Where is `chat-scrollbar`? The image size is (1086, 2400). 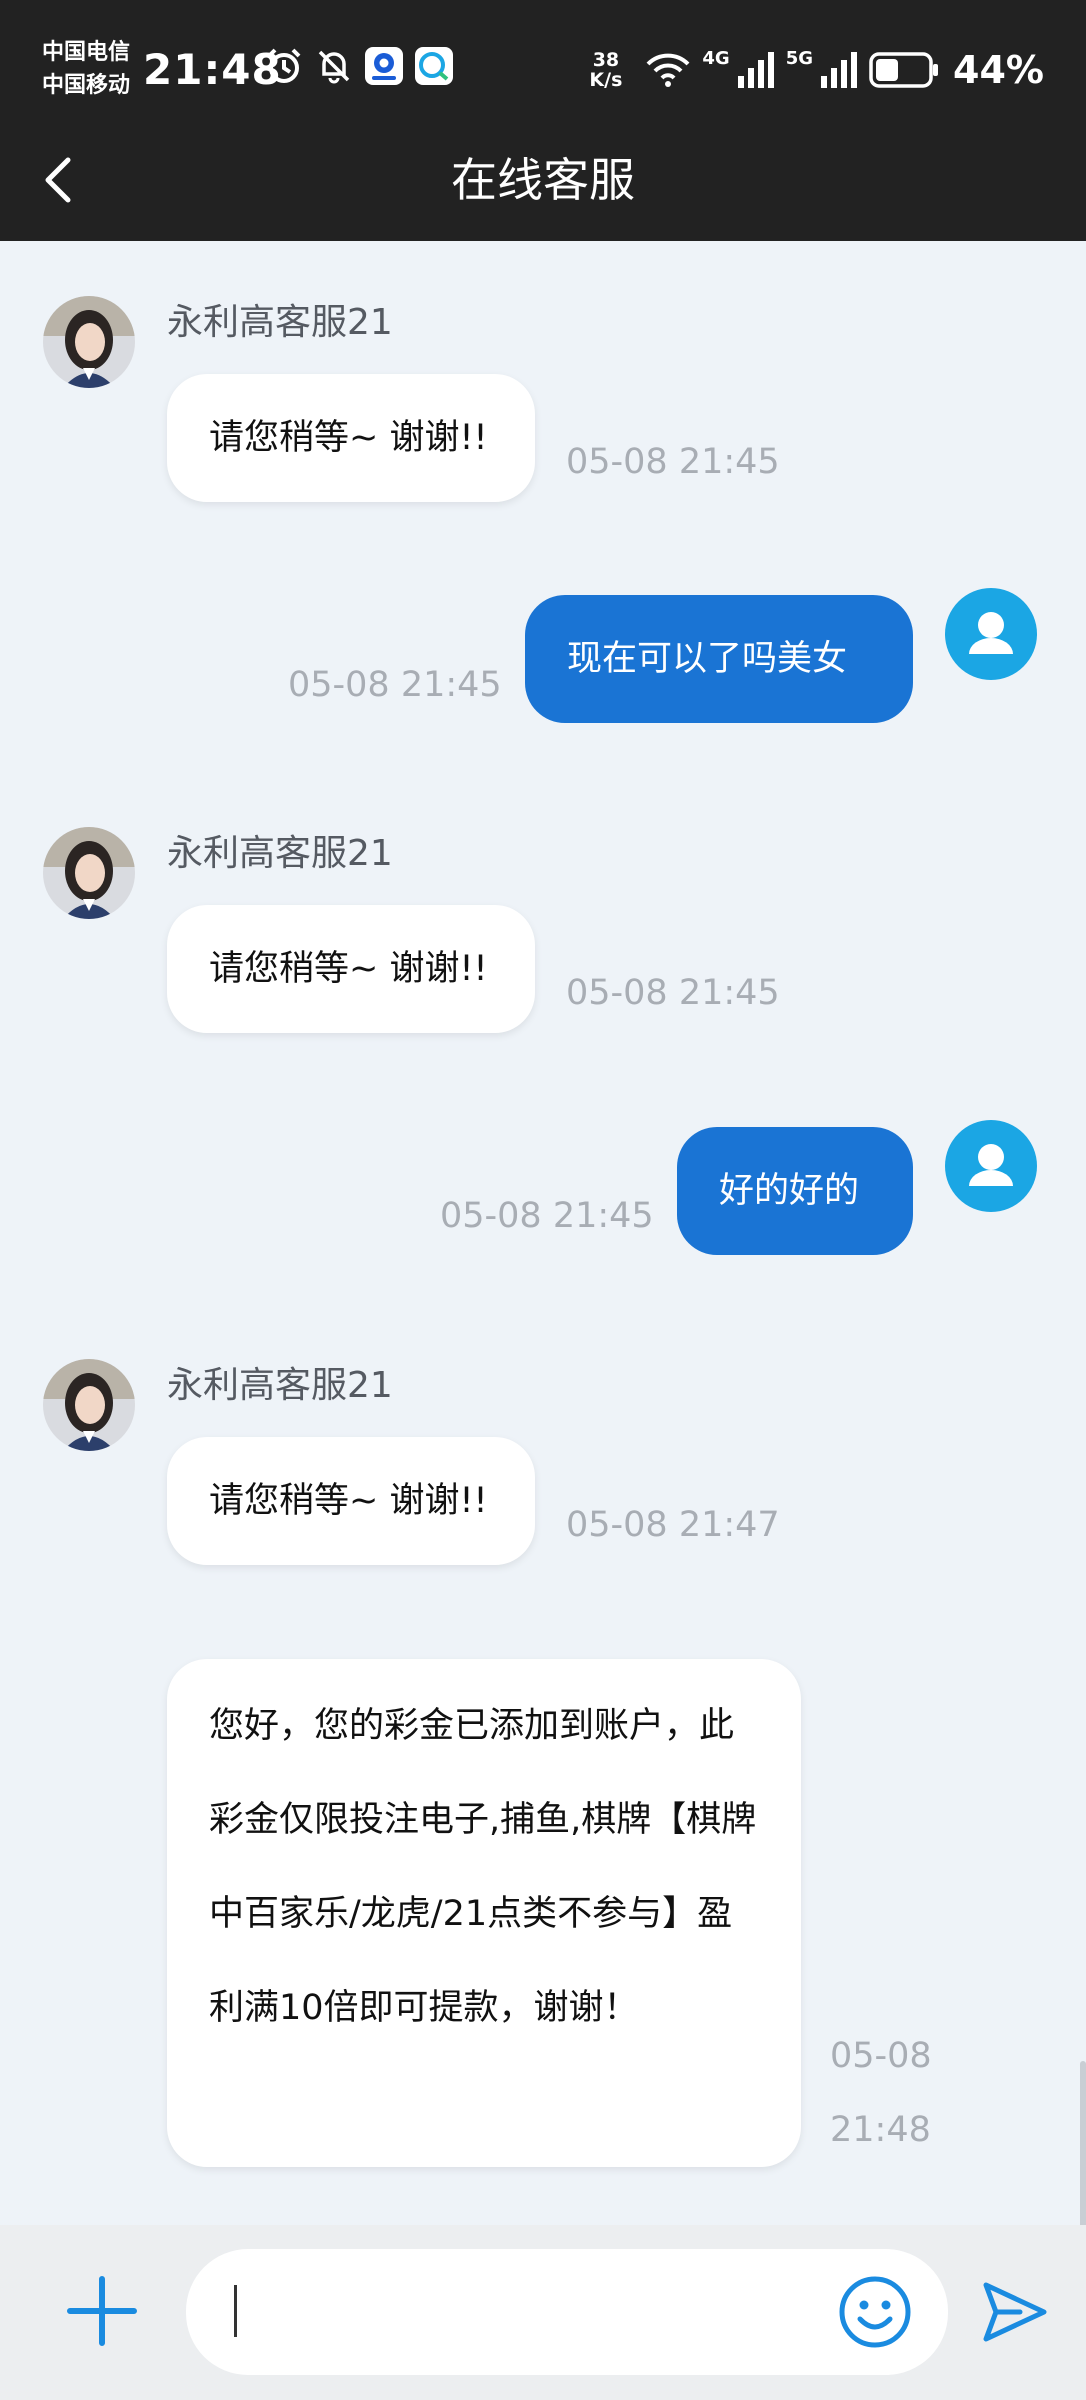
chat-scrollbar is located at coordinates (1083, 2143).